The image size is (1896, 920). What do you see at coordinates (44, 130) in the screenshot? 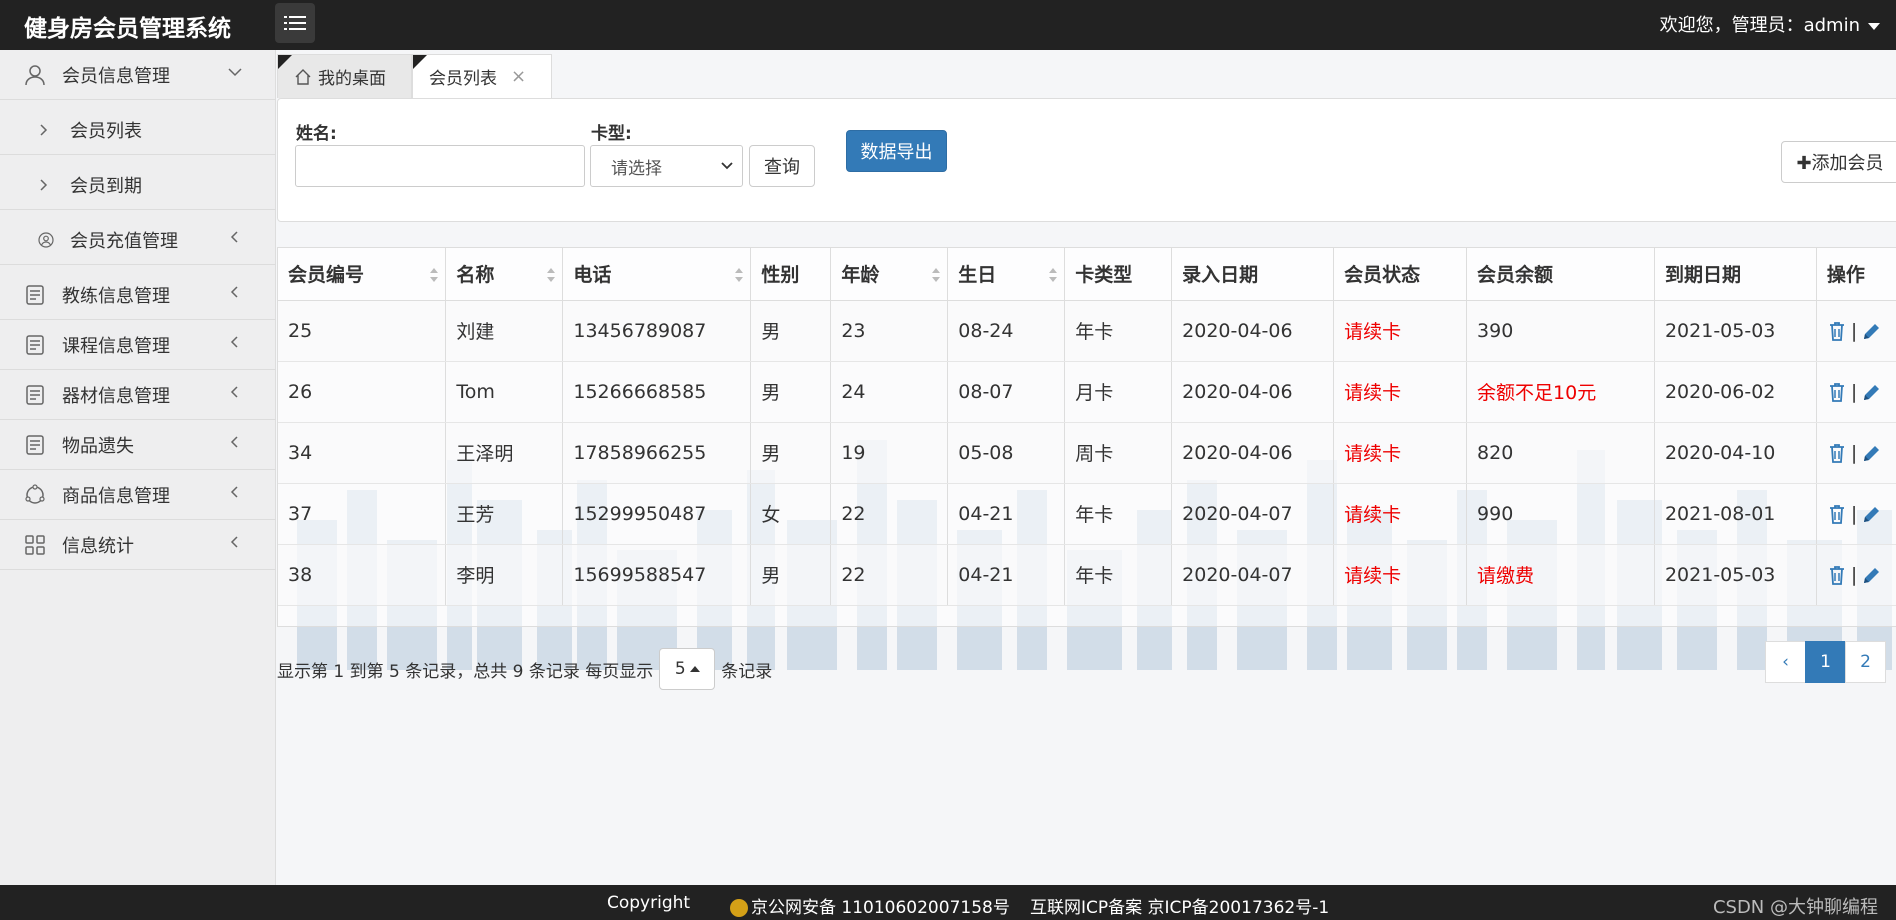
I see `chevron-right-icon` at bounding box center [44, 130].